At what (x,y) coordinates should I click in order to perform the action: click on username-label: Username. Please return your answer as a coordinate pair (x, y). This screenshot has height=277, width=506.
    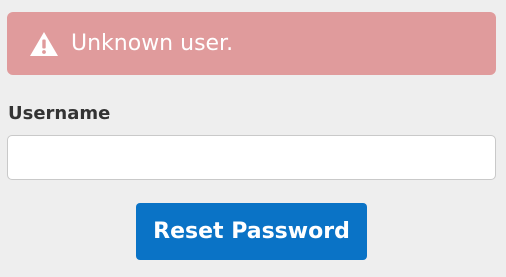
    Looking at the image, I should click on (59, 113).